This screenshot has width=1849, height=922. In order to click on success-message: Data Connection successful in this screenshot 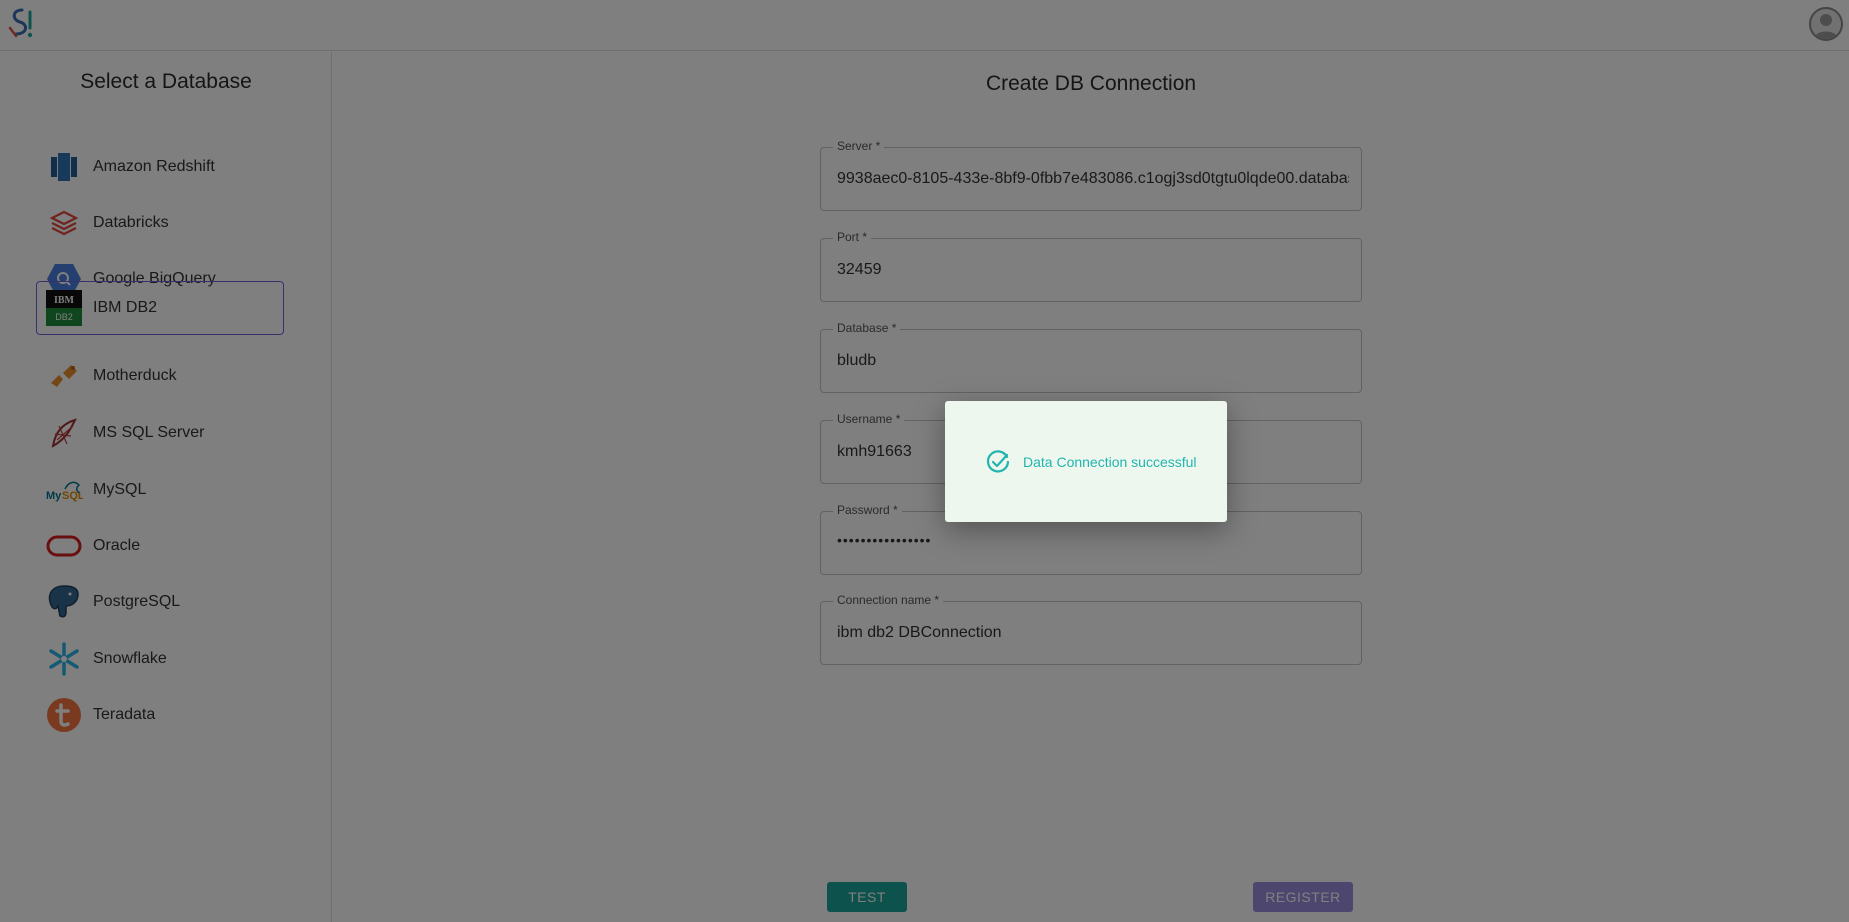, I will do `click(1110, 461)`.